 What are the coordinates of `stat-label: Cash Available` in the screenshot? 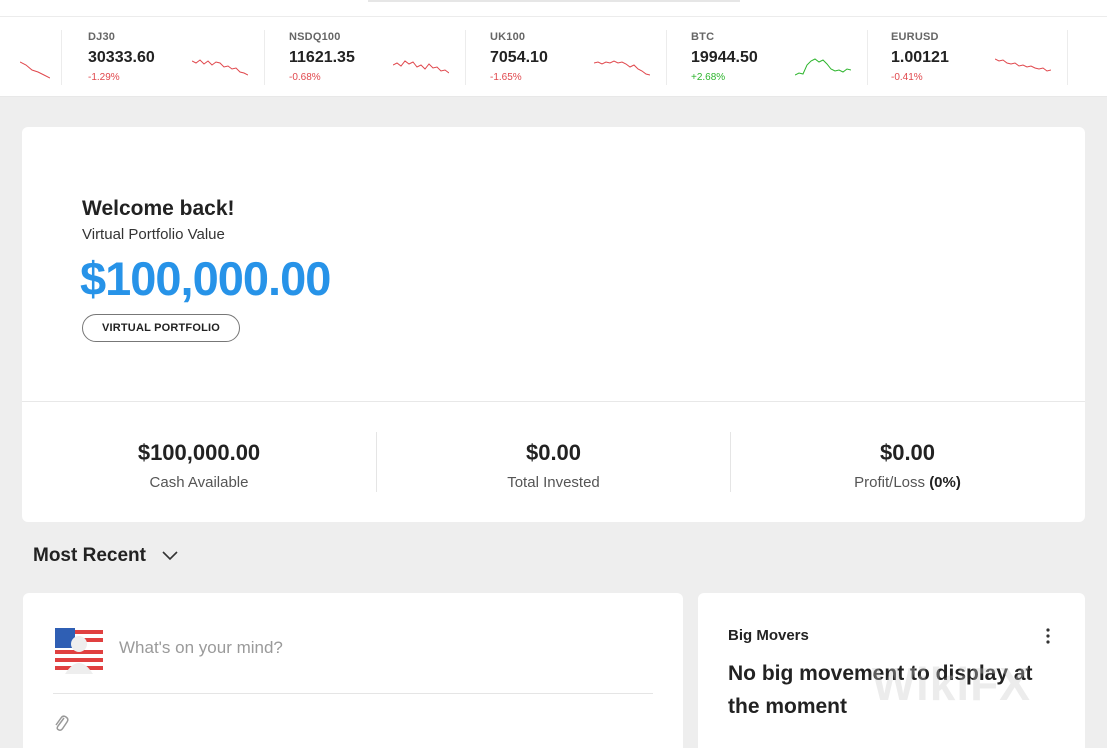 It's located at (199, 482).